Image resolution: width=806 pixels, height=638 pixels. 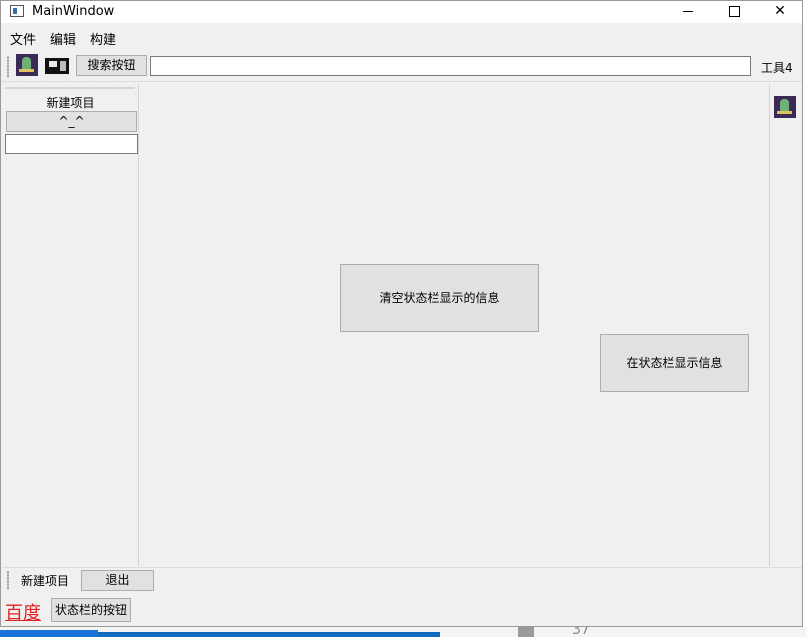 I want to click on app-window-icon, so click(x=17, y=11).